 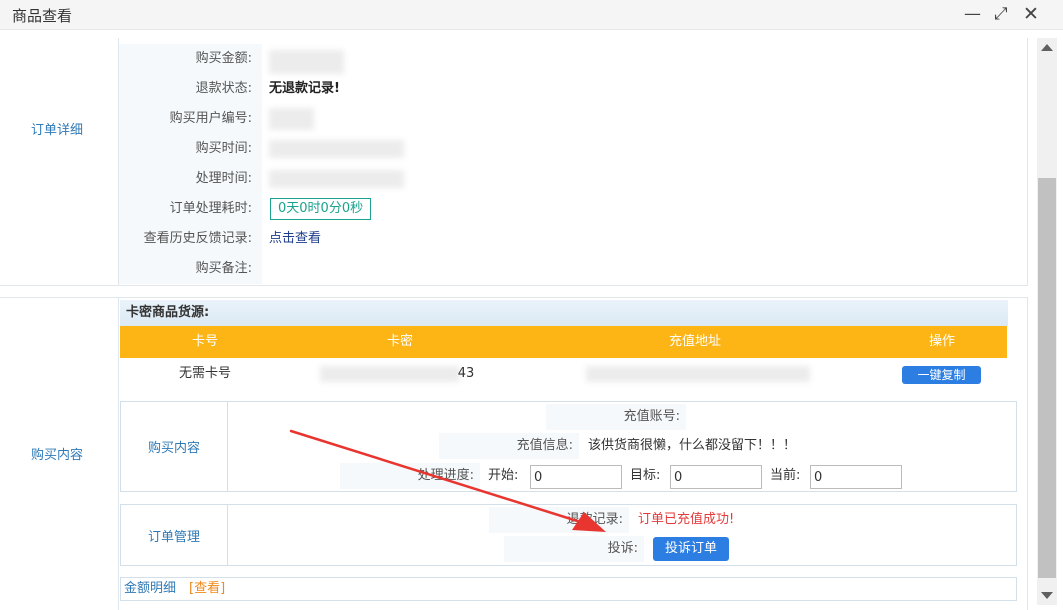 What do you see at coordinates (573, 239) in the screenshot?
I see `history-row: 查看历史反馈记录: 点击查看` at bounding box center [573, 239].